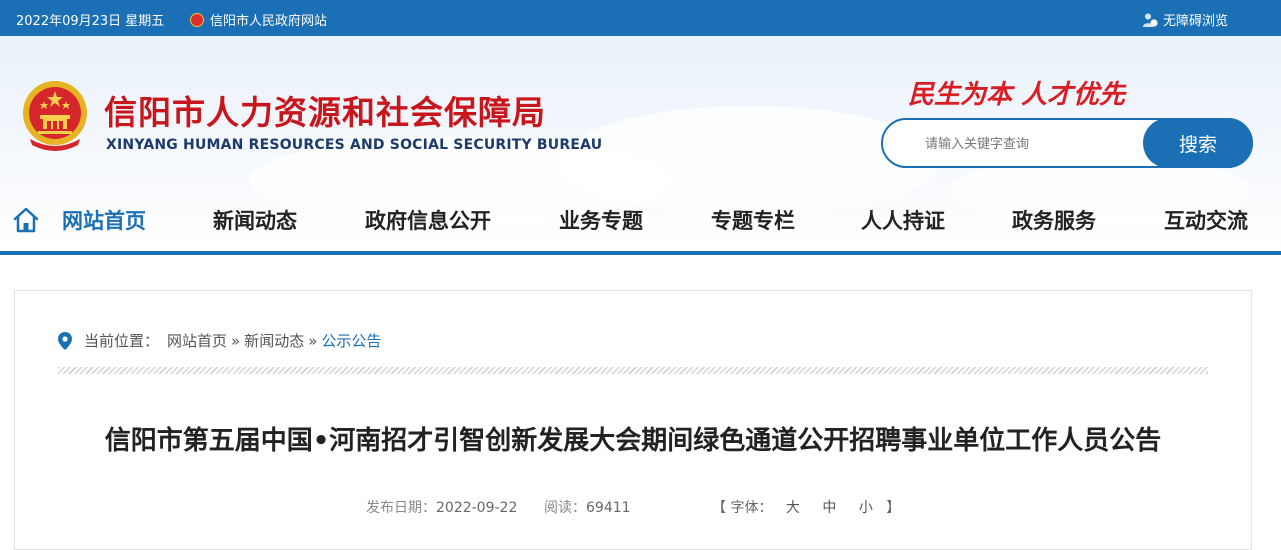 Image resolution: width=1281 pixels, height=550 pixels. What do you see at coordinates (893, 508) in the screenshot?
I see `font-size-close: 】` at bounding box center [893, 508].